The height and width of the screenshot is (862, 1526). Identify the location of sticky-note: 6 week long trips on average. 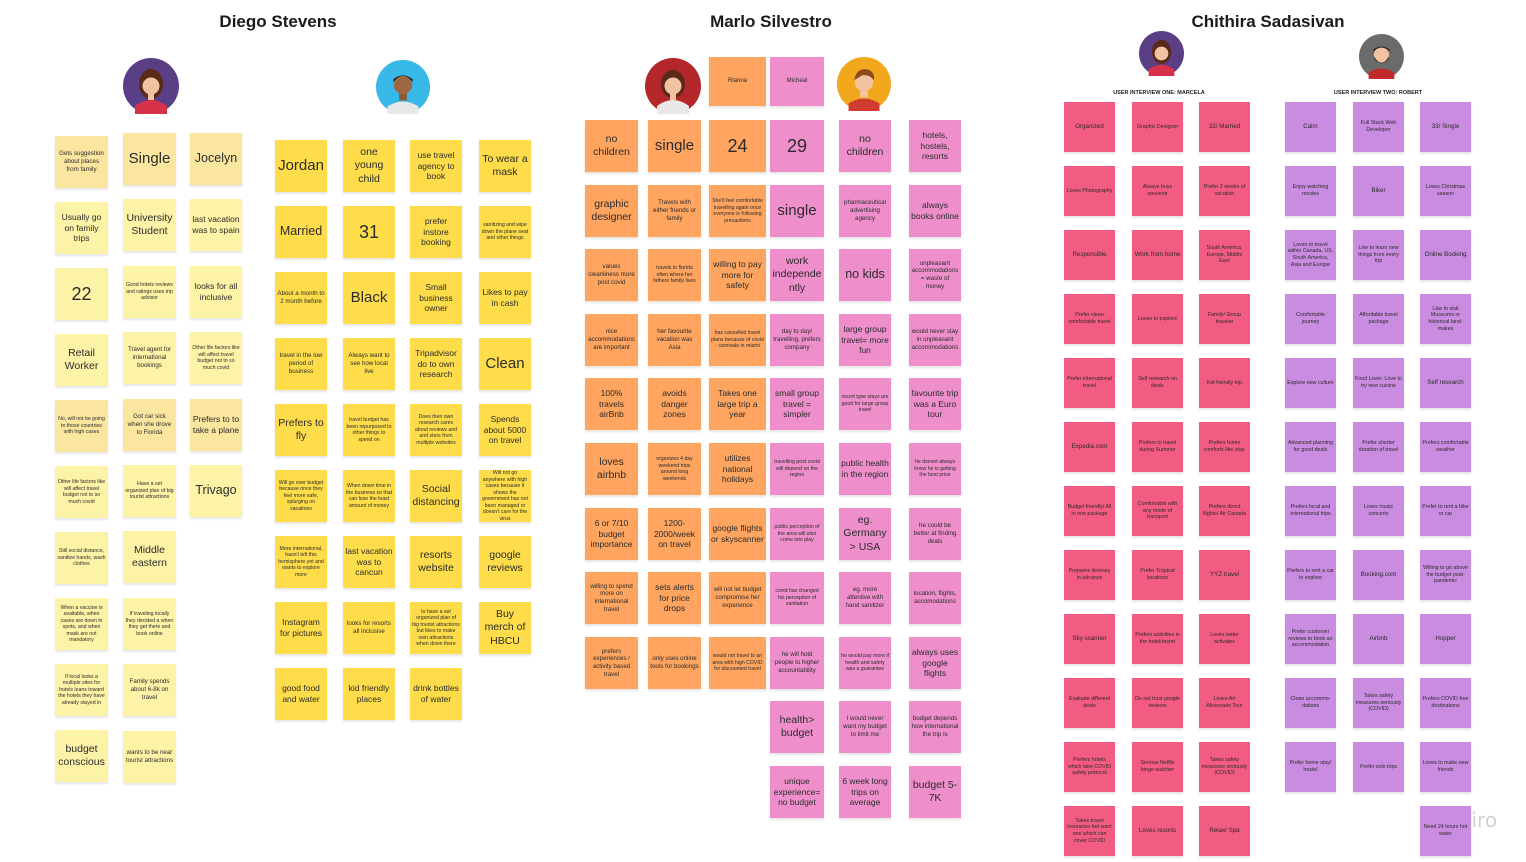
(865, 792).